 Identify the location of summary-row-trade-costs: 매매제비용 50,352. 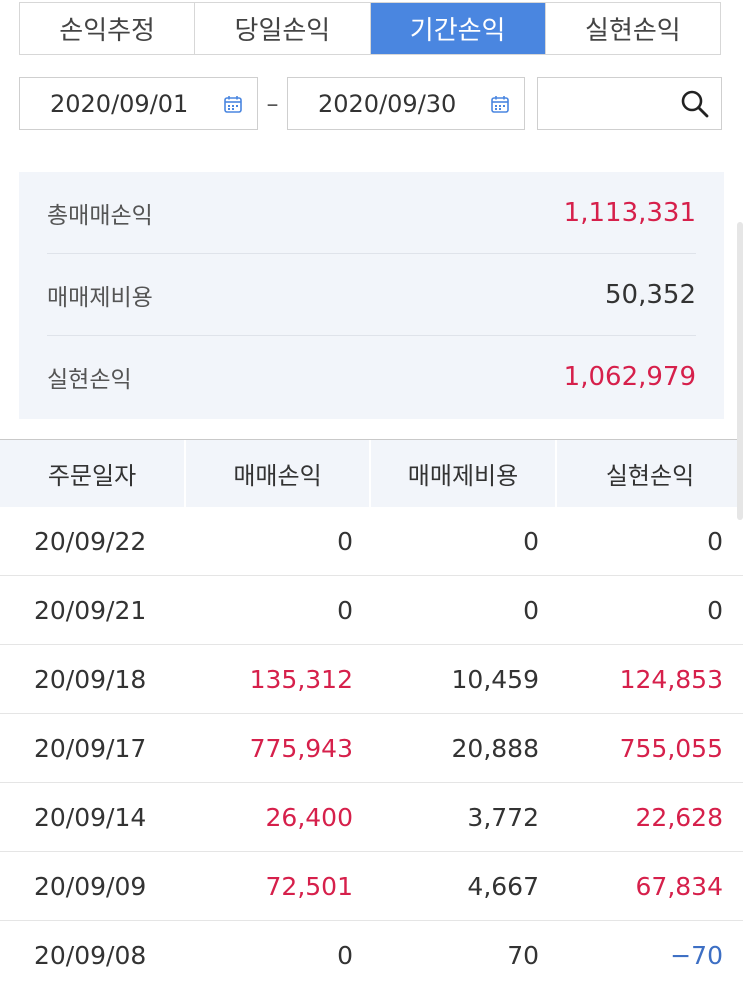
(371, 295).